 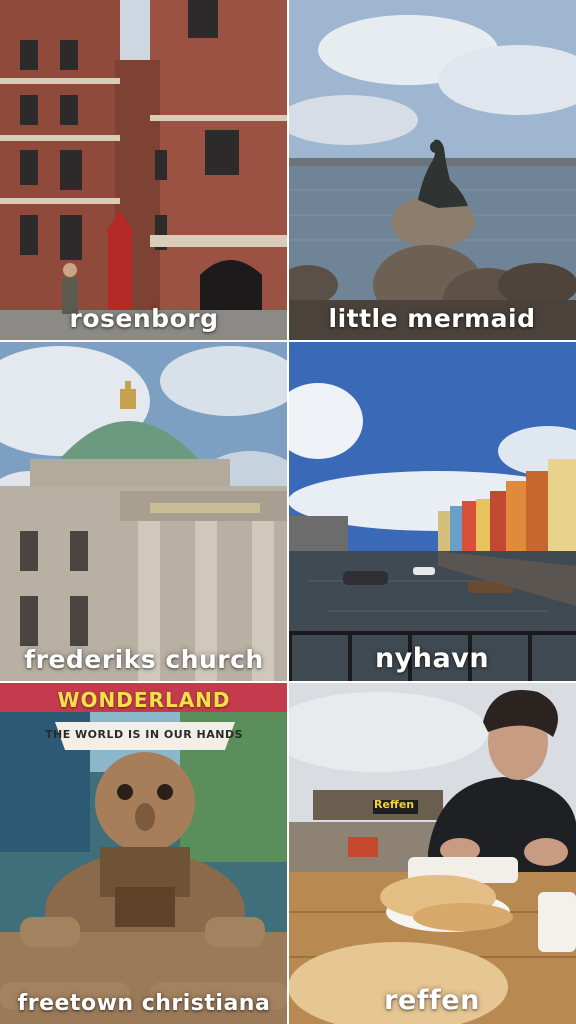 What do you see at coordinates (144, 1003) in the screenshot?
I see `caption: freetown christiana` at bounding box center [144, 1003].